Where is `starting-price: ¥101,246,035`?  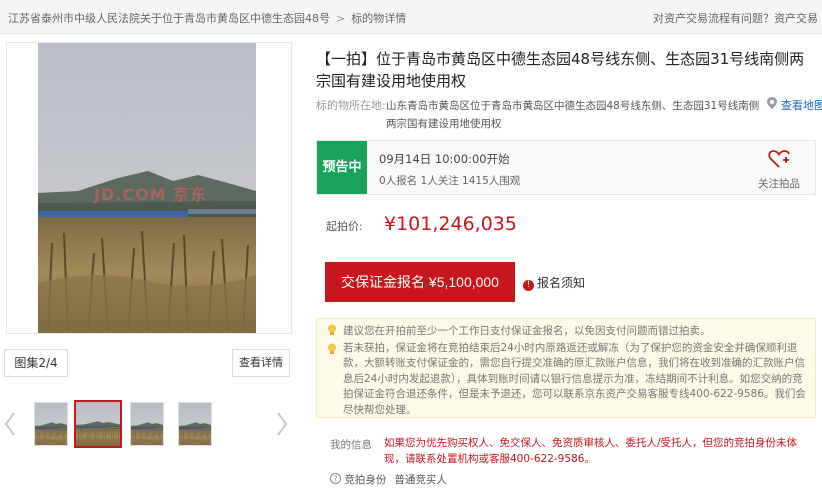 starting-price: ¥101,246,035 is located at coordinates (450, 224).